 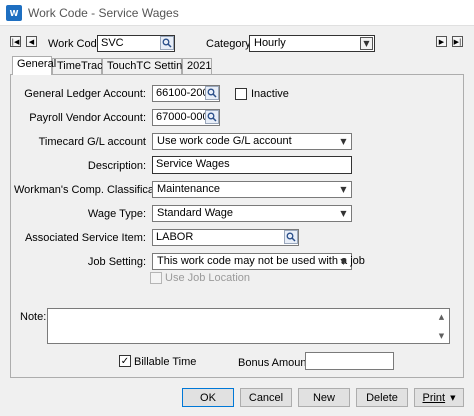 What do you see at coordinates (349, 361) in the screenshot?
I see `bonus-amount-input` at bounding box center [349, 361].